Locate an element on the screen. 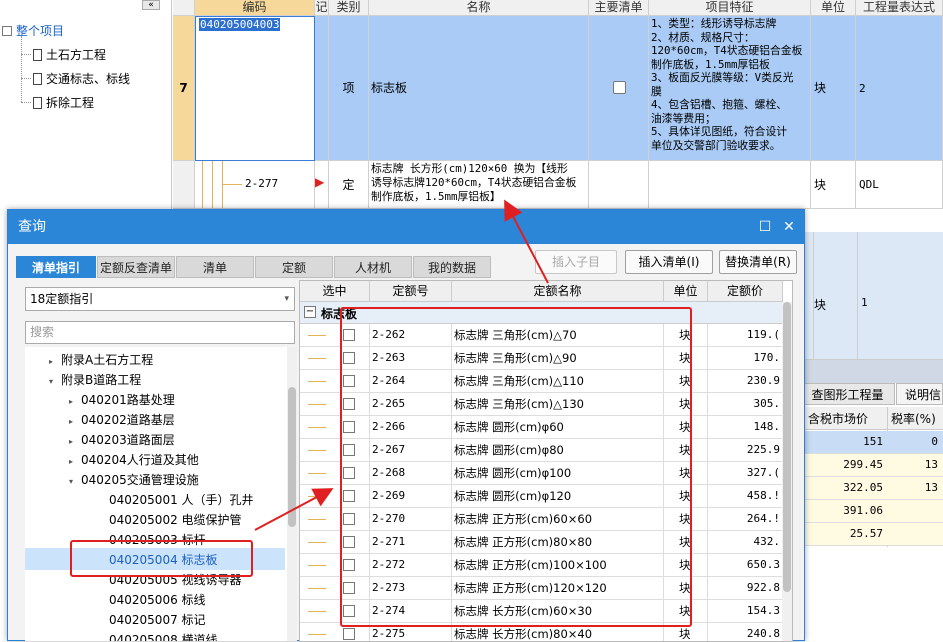  arrow-to-quota-name is located at coordinates (526, 241).